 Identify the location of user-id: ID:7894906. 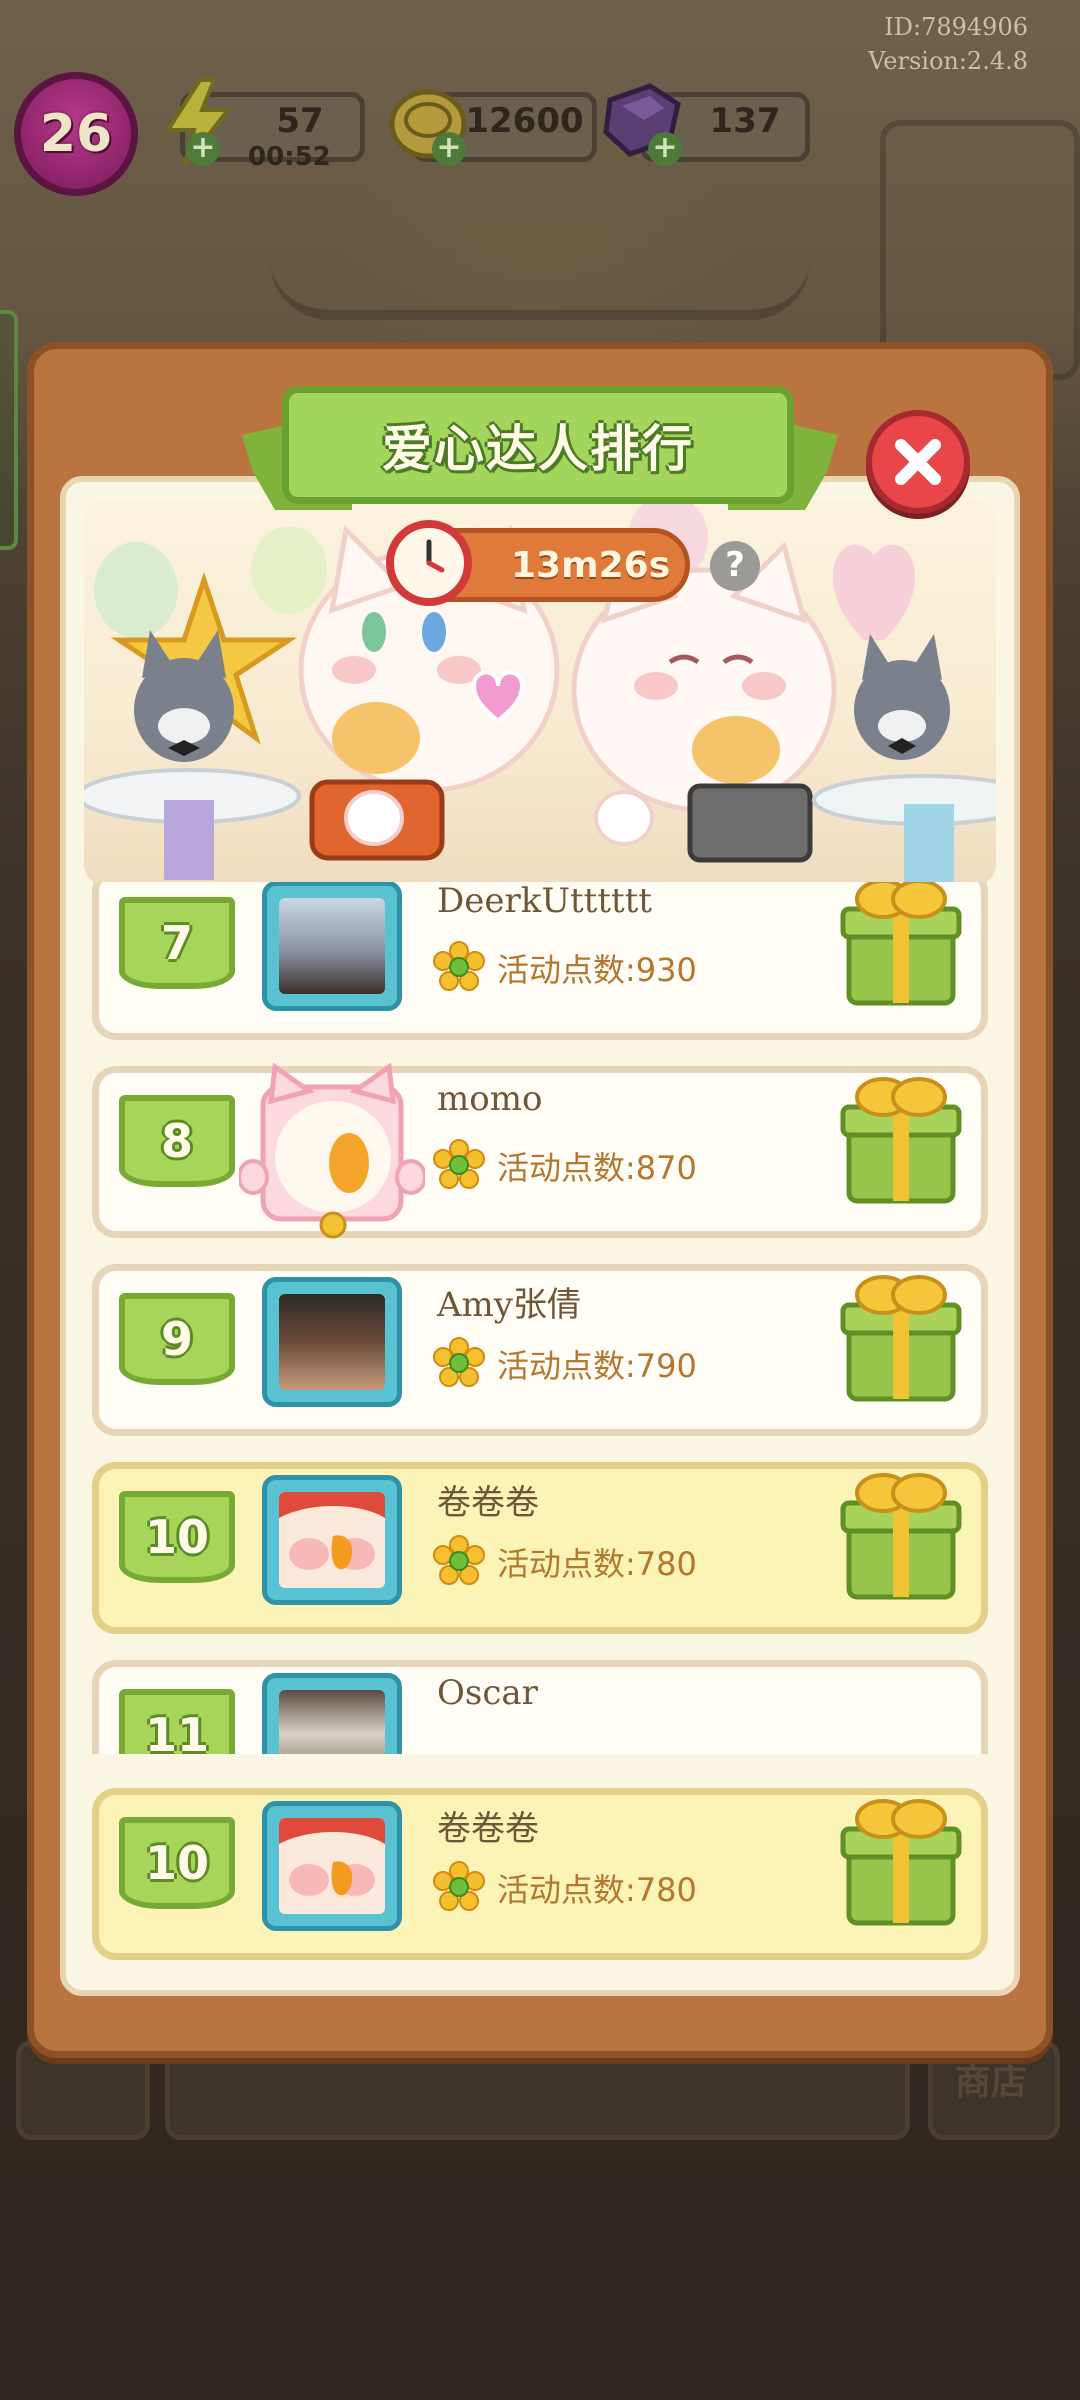
(956, 27).